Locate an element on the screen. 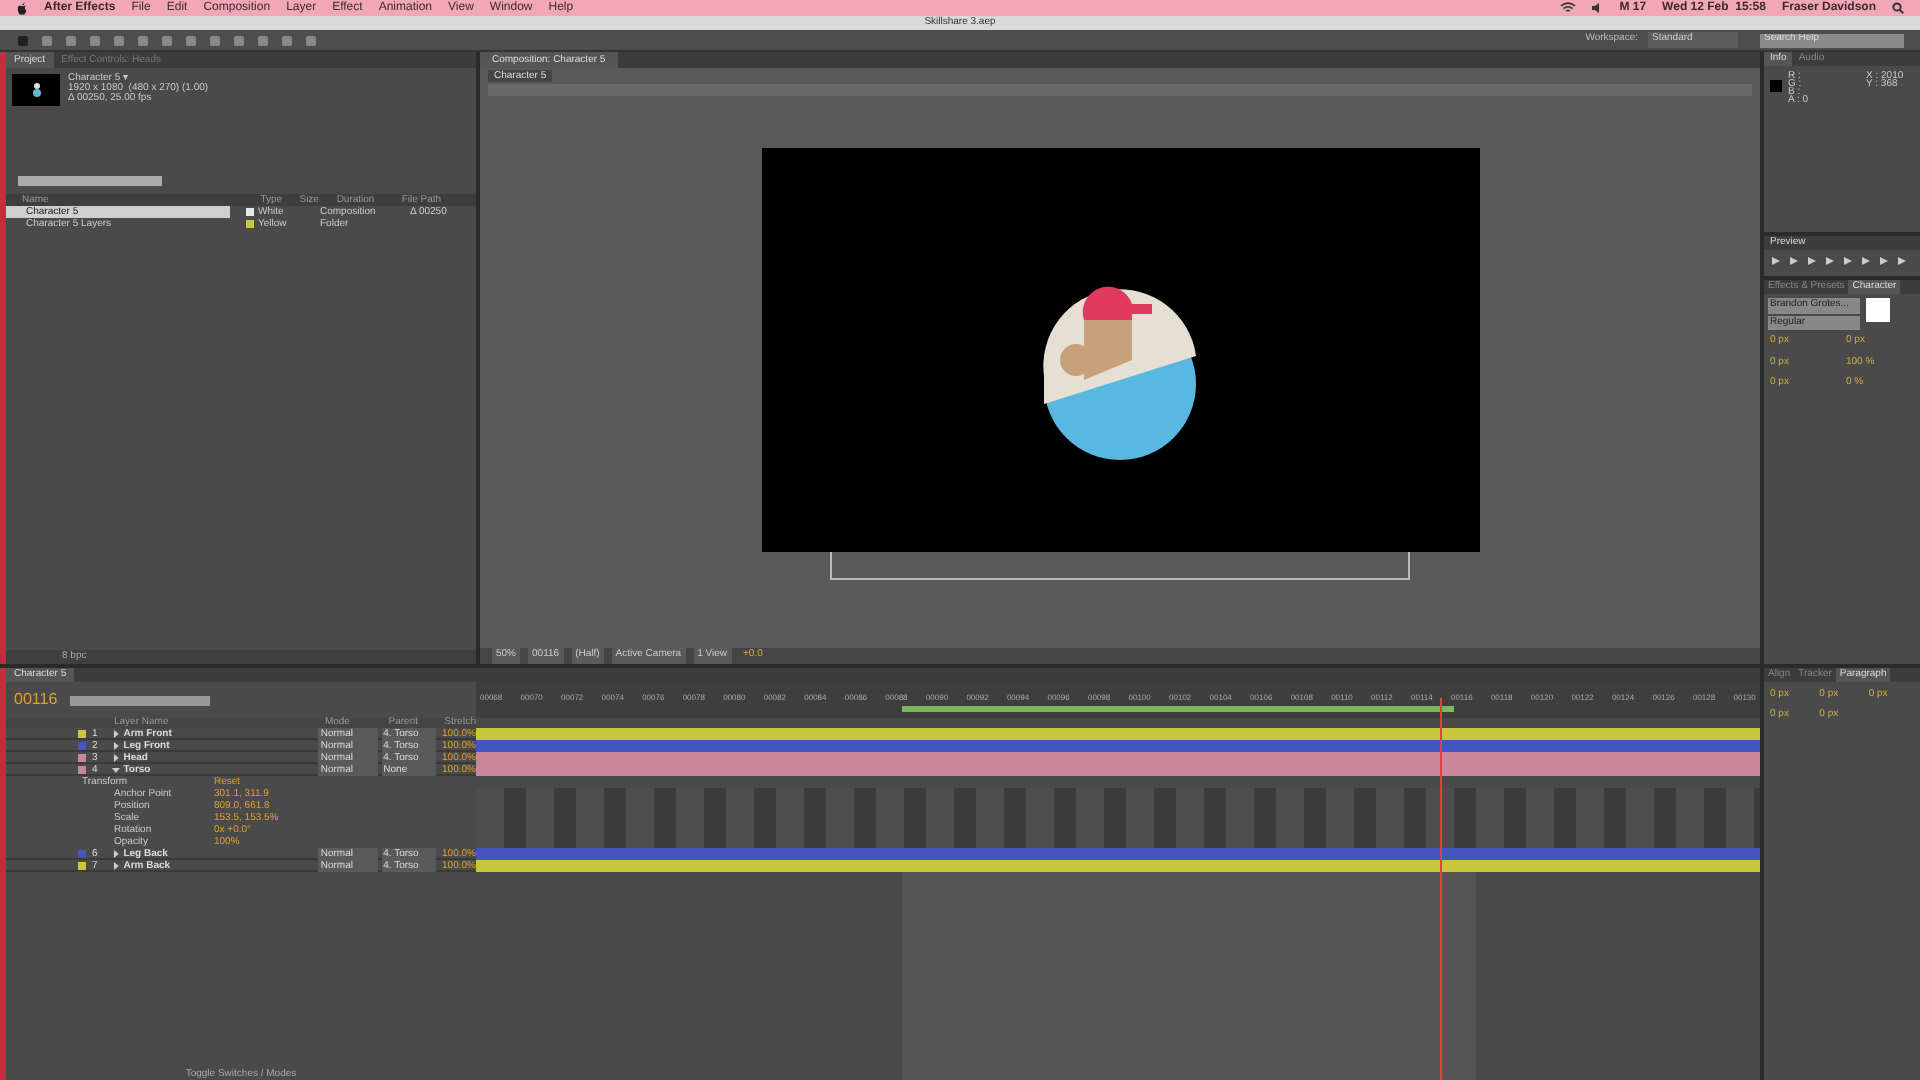 The width and height of the screenshot is (1920, 1080). layer-search-field is located at coordinates (139, 700).